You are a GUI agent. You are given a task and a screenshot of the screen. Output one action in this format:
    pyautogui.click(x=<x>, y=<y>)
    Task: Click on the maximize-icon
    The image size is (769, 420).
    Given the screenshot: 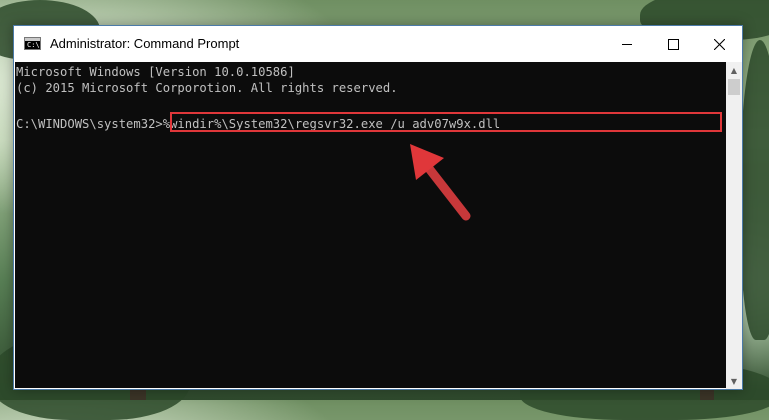 What is the action you would take?
    pyautogui.click(x=673, y=44)
    